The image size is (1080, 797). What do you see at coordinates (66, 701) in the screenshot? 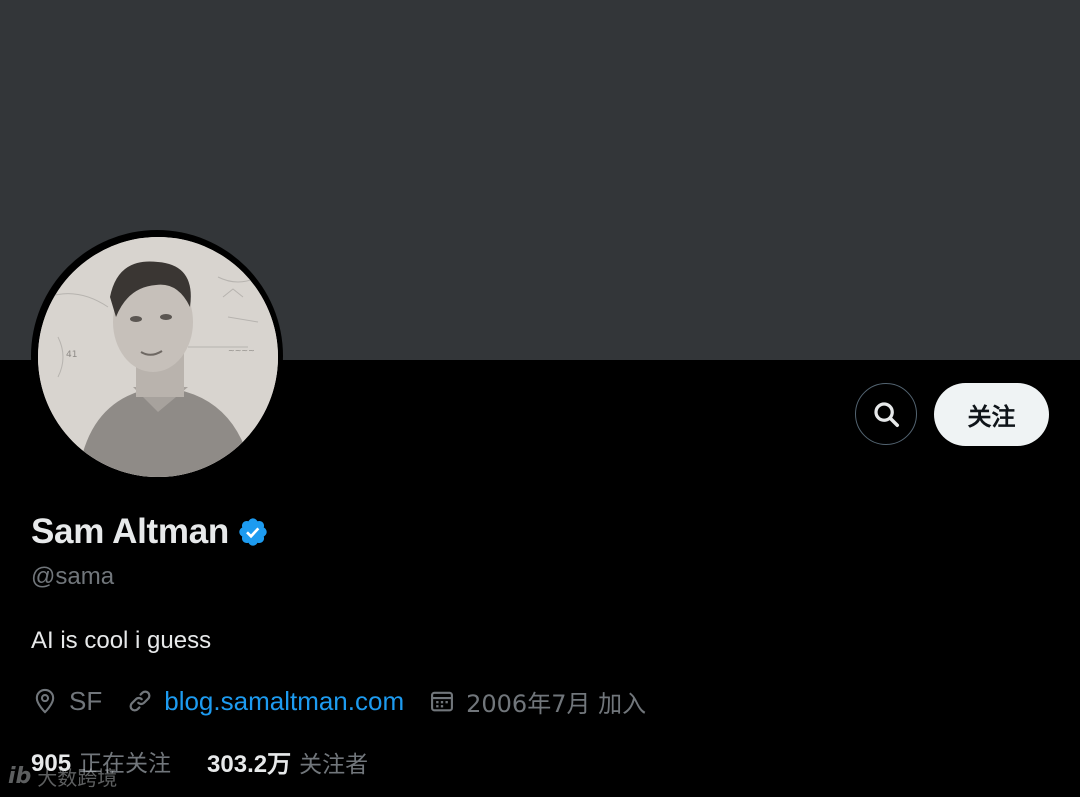
I see `location-item: SF` at bounding box center [66, 701].